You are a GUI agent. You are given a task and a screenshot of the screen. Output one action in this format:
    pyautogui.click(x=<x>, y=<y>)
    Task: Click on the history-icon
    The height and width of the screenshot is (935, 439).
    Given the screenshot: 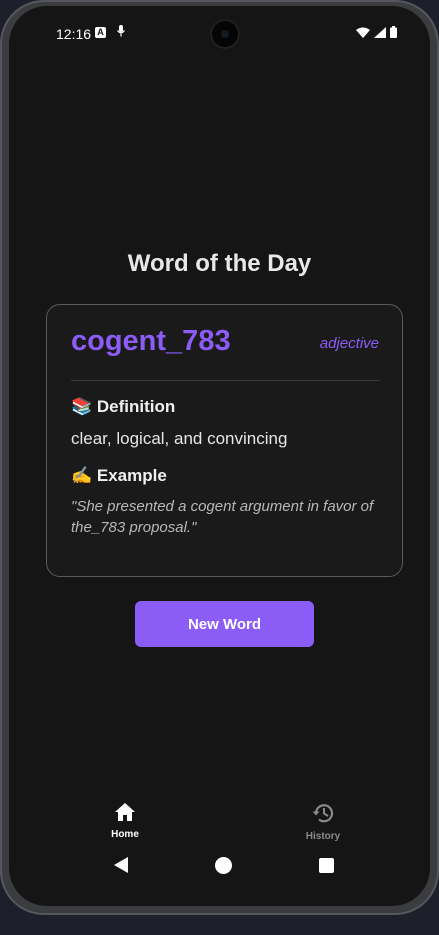 What is the action you would take?
    pyautogui.click(x=323, y=816)
    